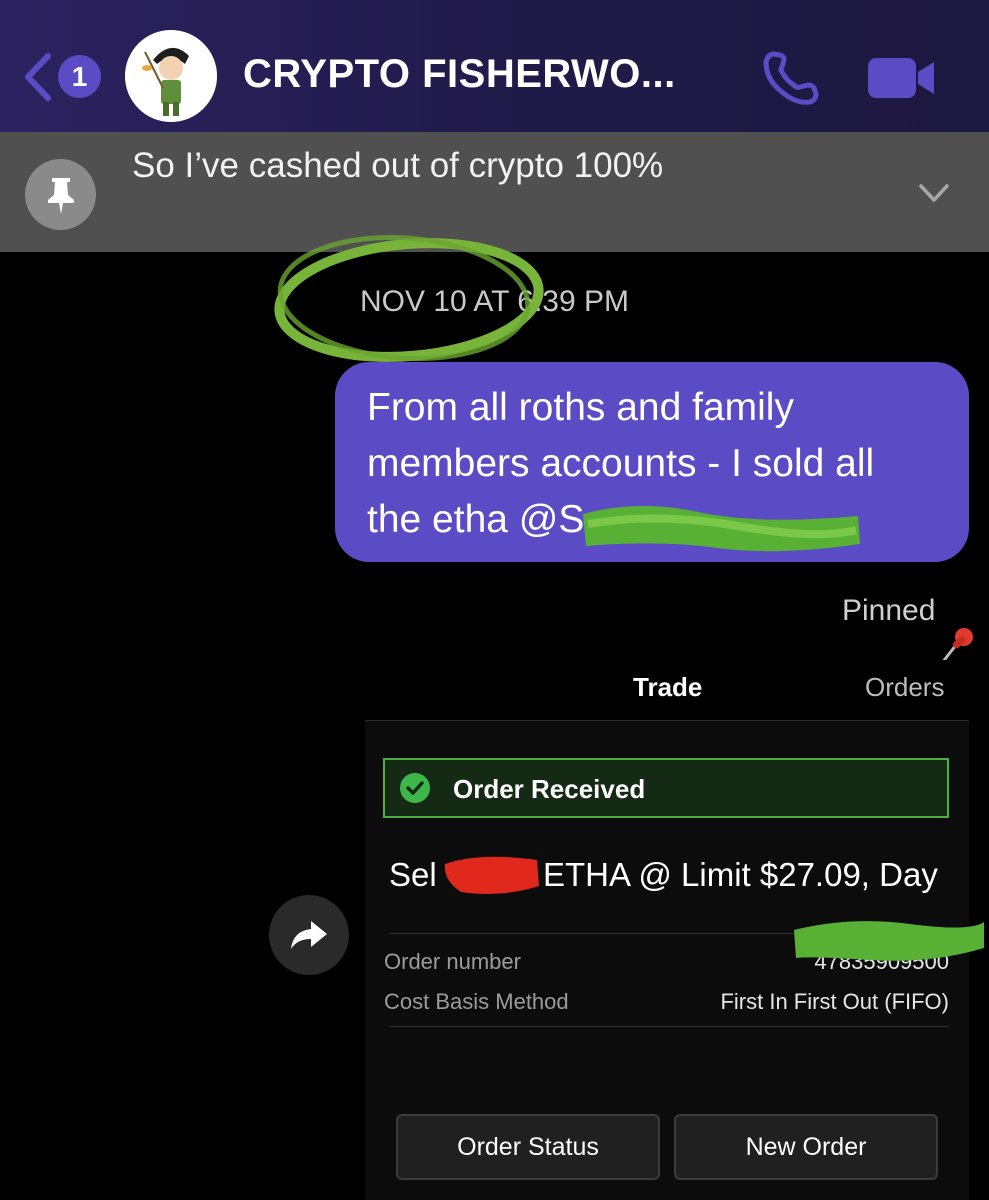 This screenshot has width=989, height=1200. I want to click on order-status-button: Order Status, so click(528, 1147).